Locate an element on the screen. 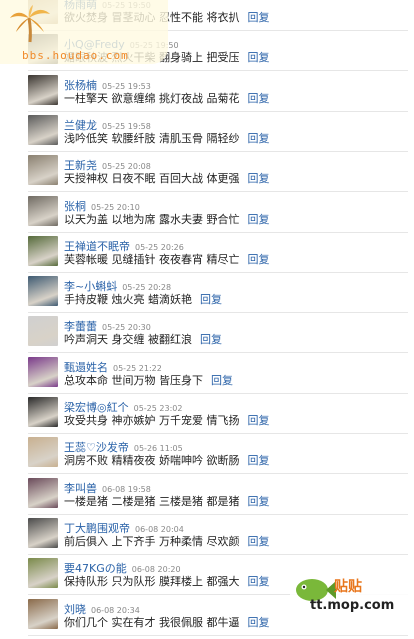 The height and width of the screenshot is (639, 414). timestamp: 05-25 21:22 is located at coordinates (137, 368).